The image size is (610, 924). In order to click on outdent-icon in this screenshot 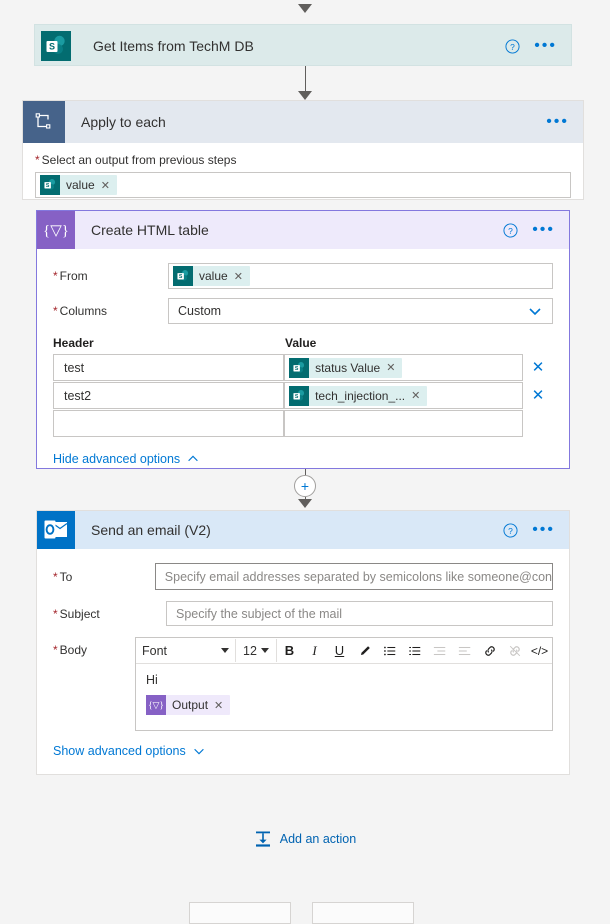, I will do `click(439, 650)`.